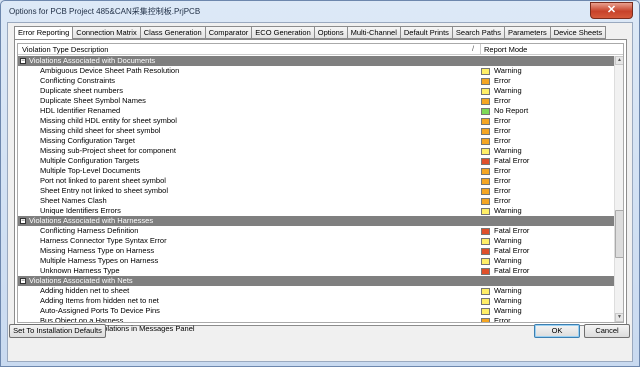  Describe the element at coordinates (331, 32) in the screenshot. I see `tab-options: Options` at that location.